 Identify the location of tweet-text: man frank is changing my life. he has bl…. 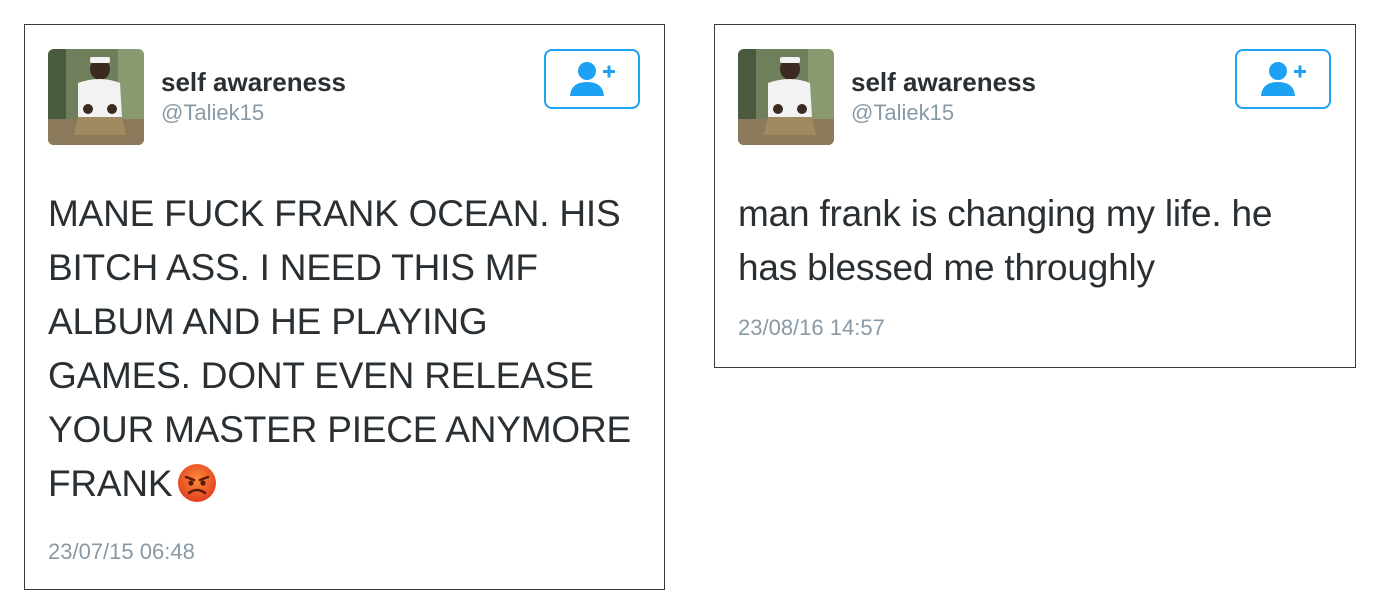
(1031, 241).